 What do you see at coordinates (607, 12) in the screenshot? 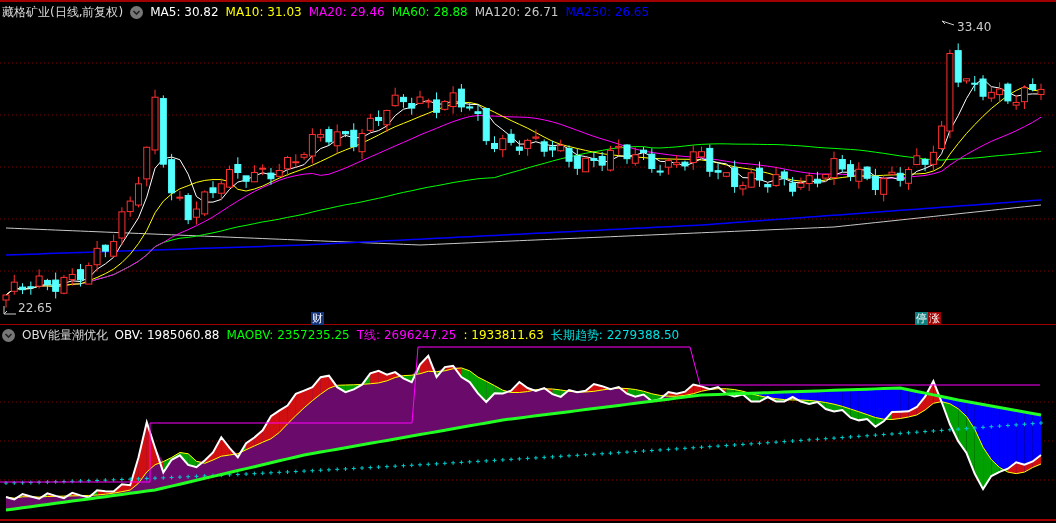
I see `indicator-value: MA250: 26.65` at bounding box center [607, 12].